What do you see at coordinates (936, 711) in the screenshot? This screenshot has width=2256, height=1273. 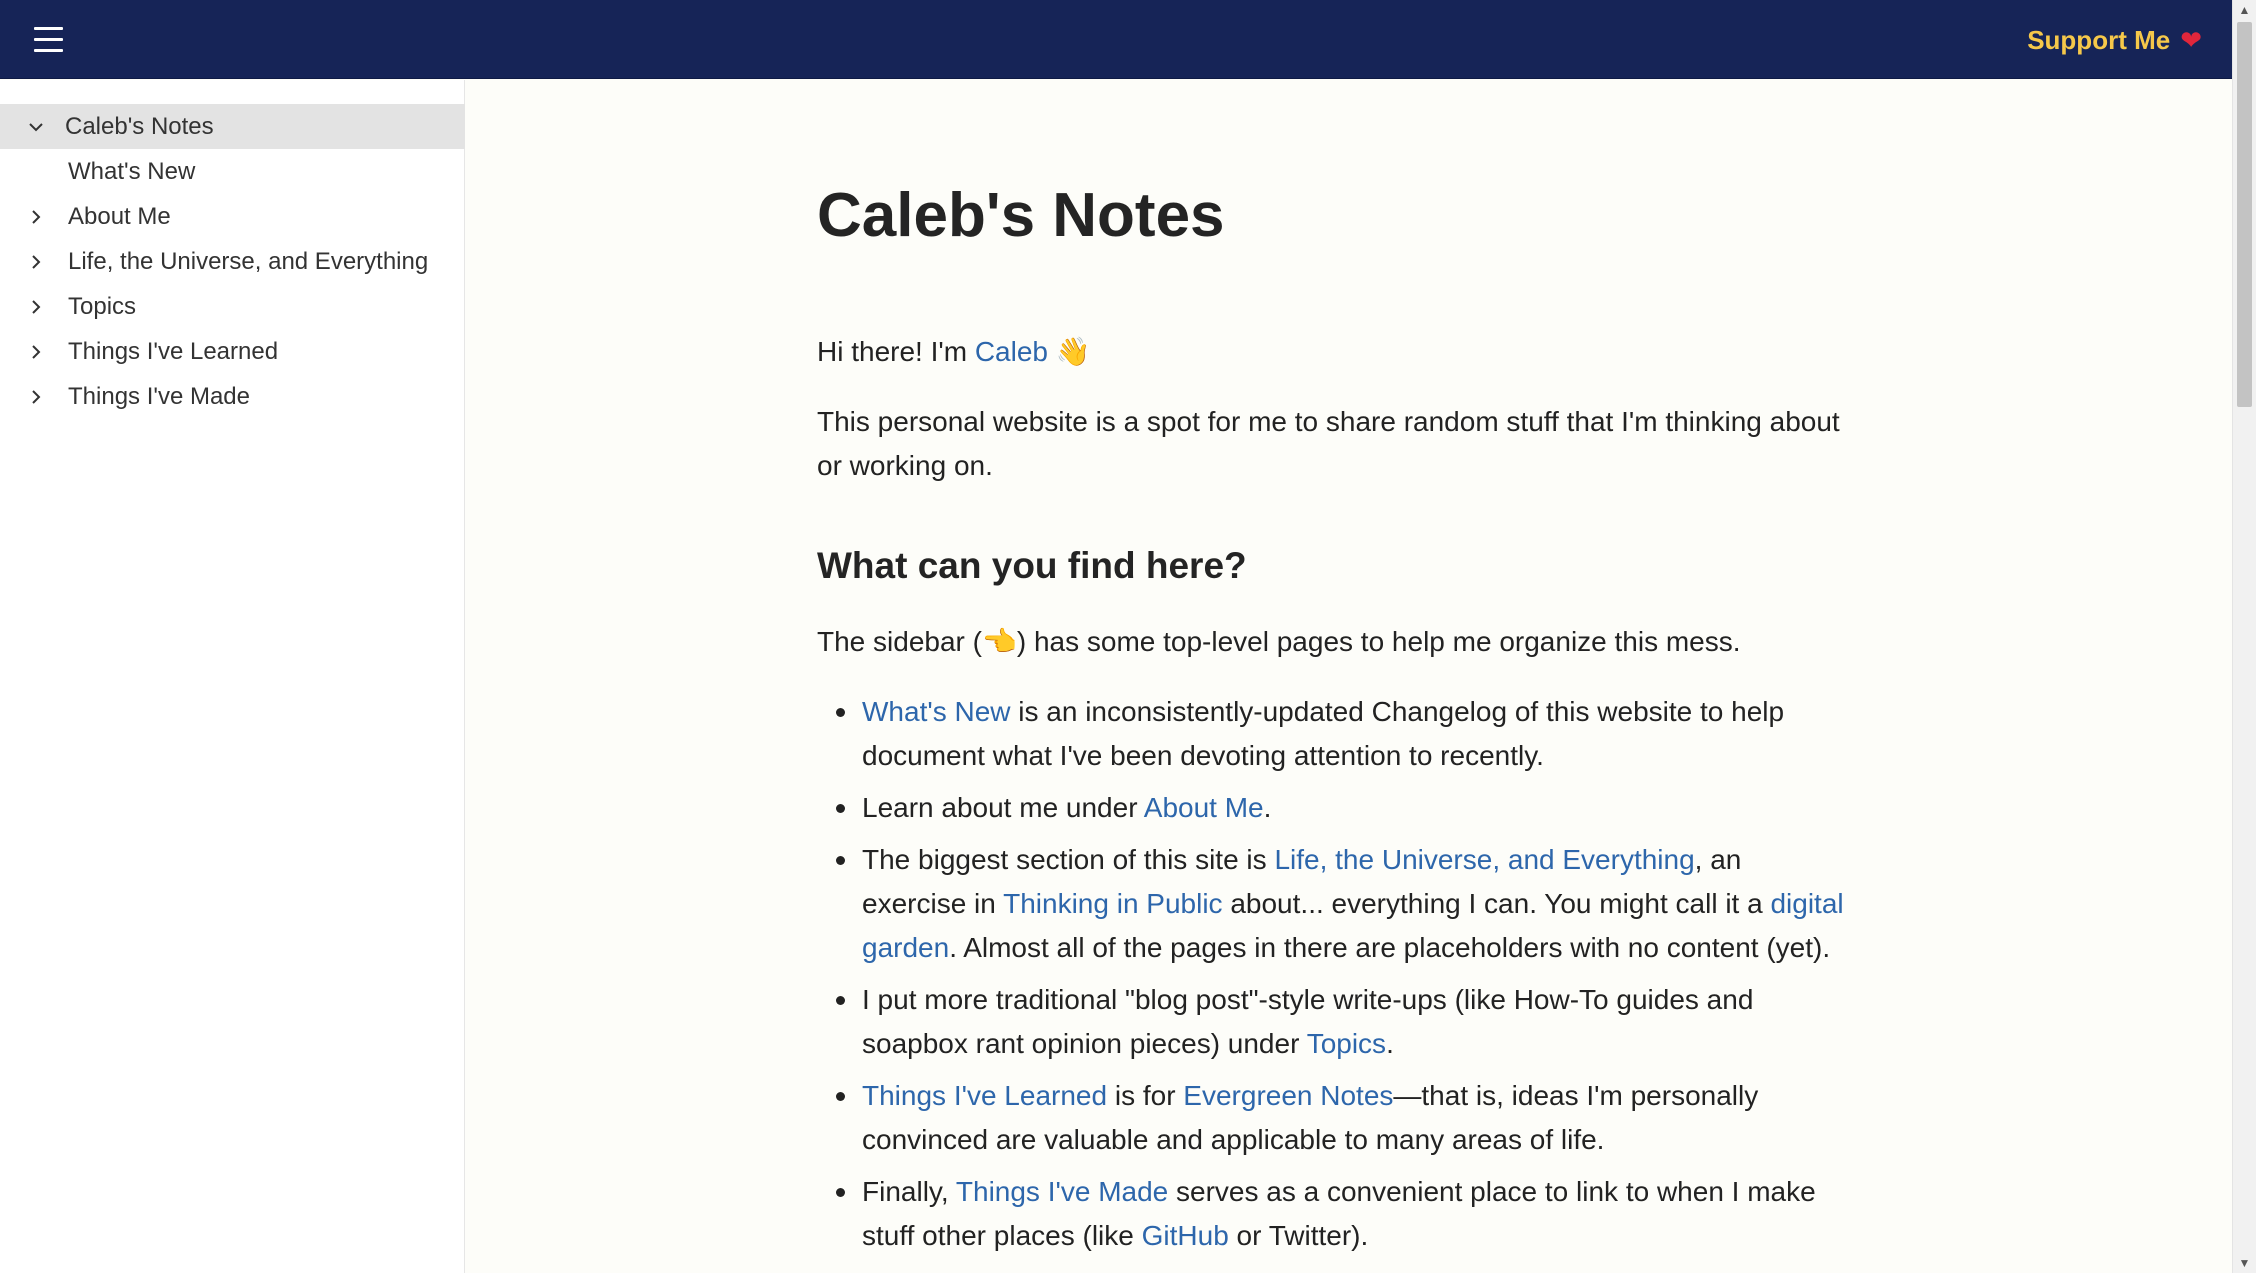 I see `whats-new-link: What's New` at bounding box center [936, 711].